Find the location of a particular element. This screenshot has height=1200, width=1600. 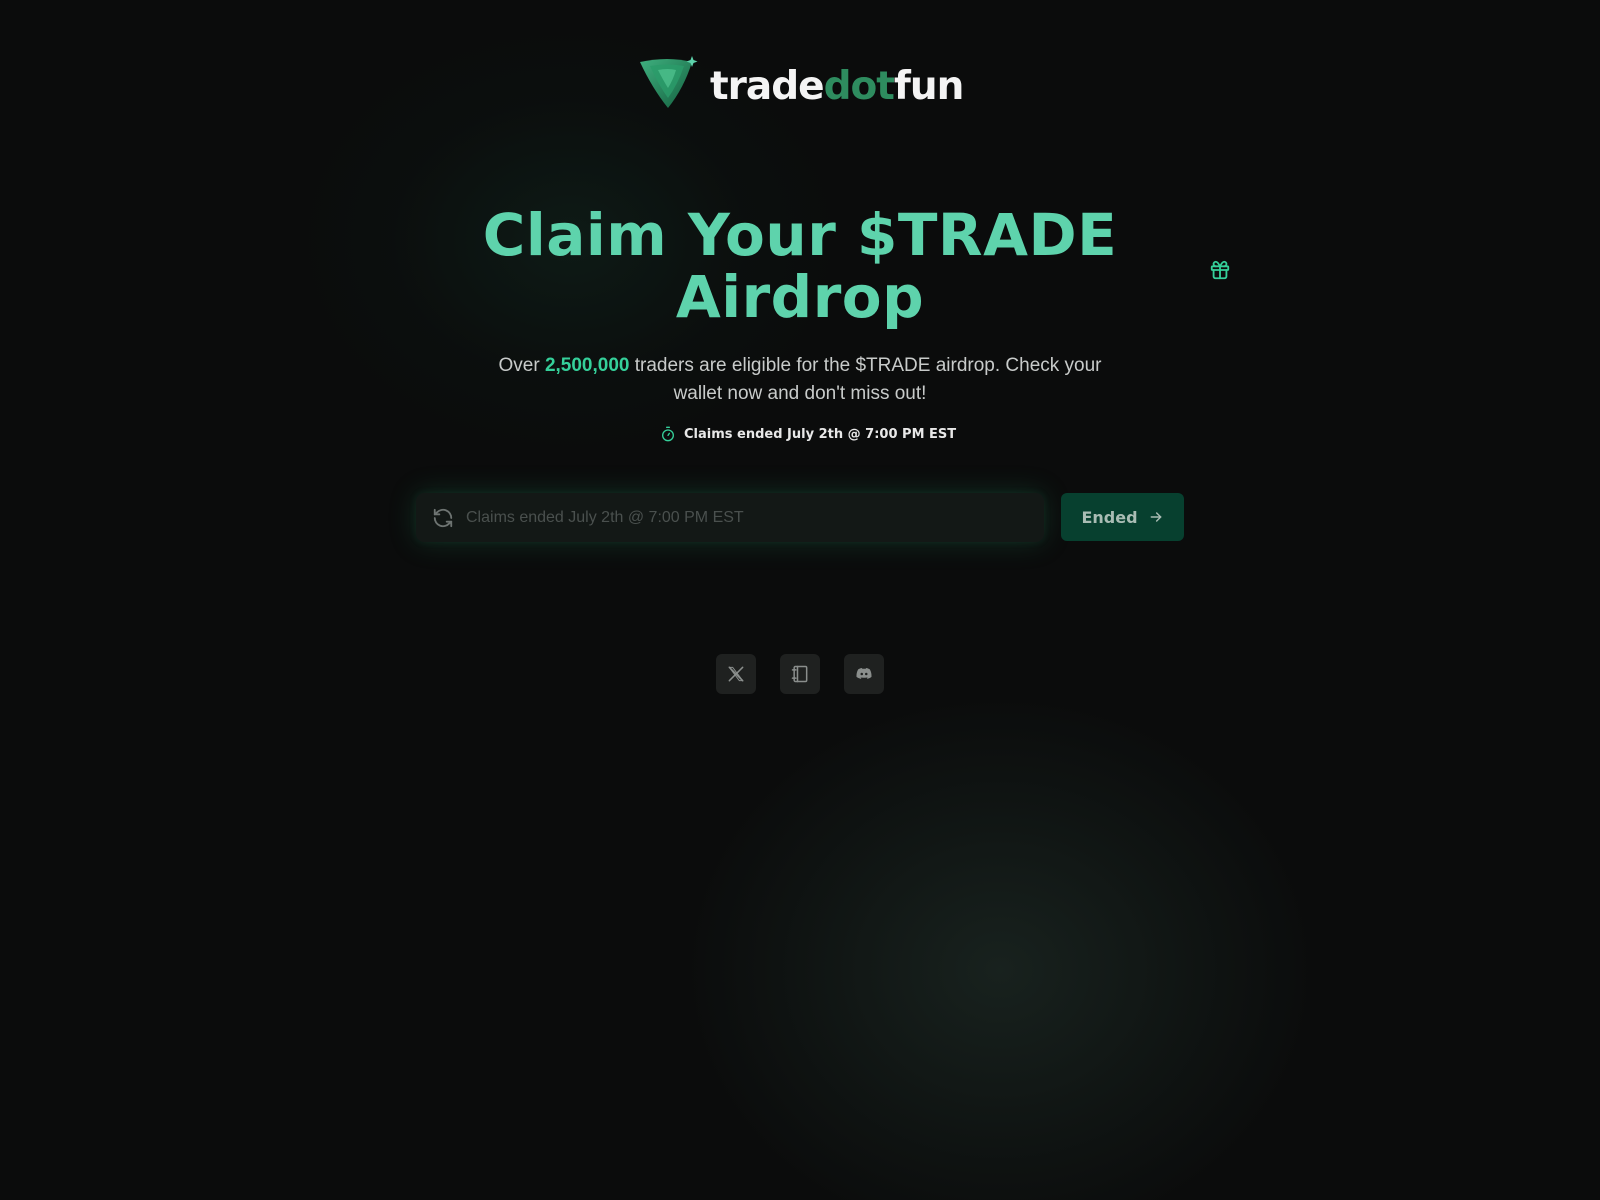

hero-title: Claim Your $TRADE Airdrop is located at coordinates (800, 266).